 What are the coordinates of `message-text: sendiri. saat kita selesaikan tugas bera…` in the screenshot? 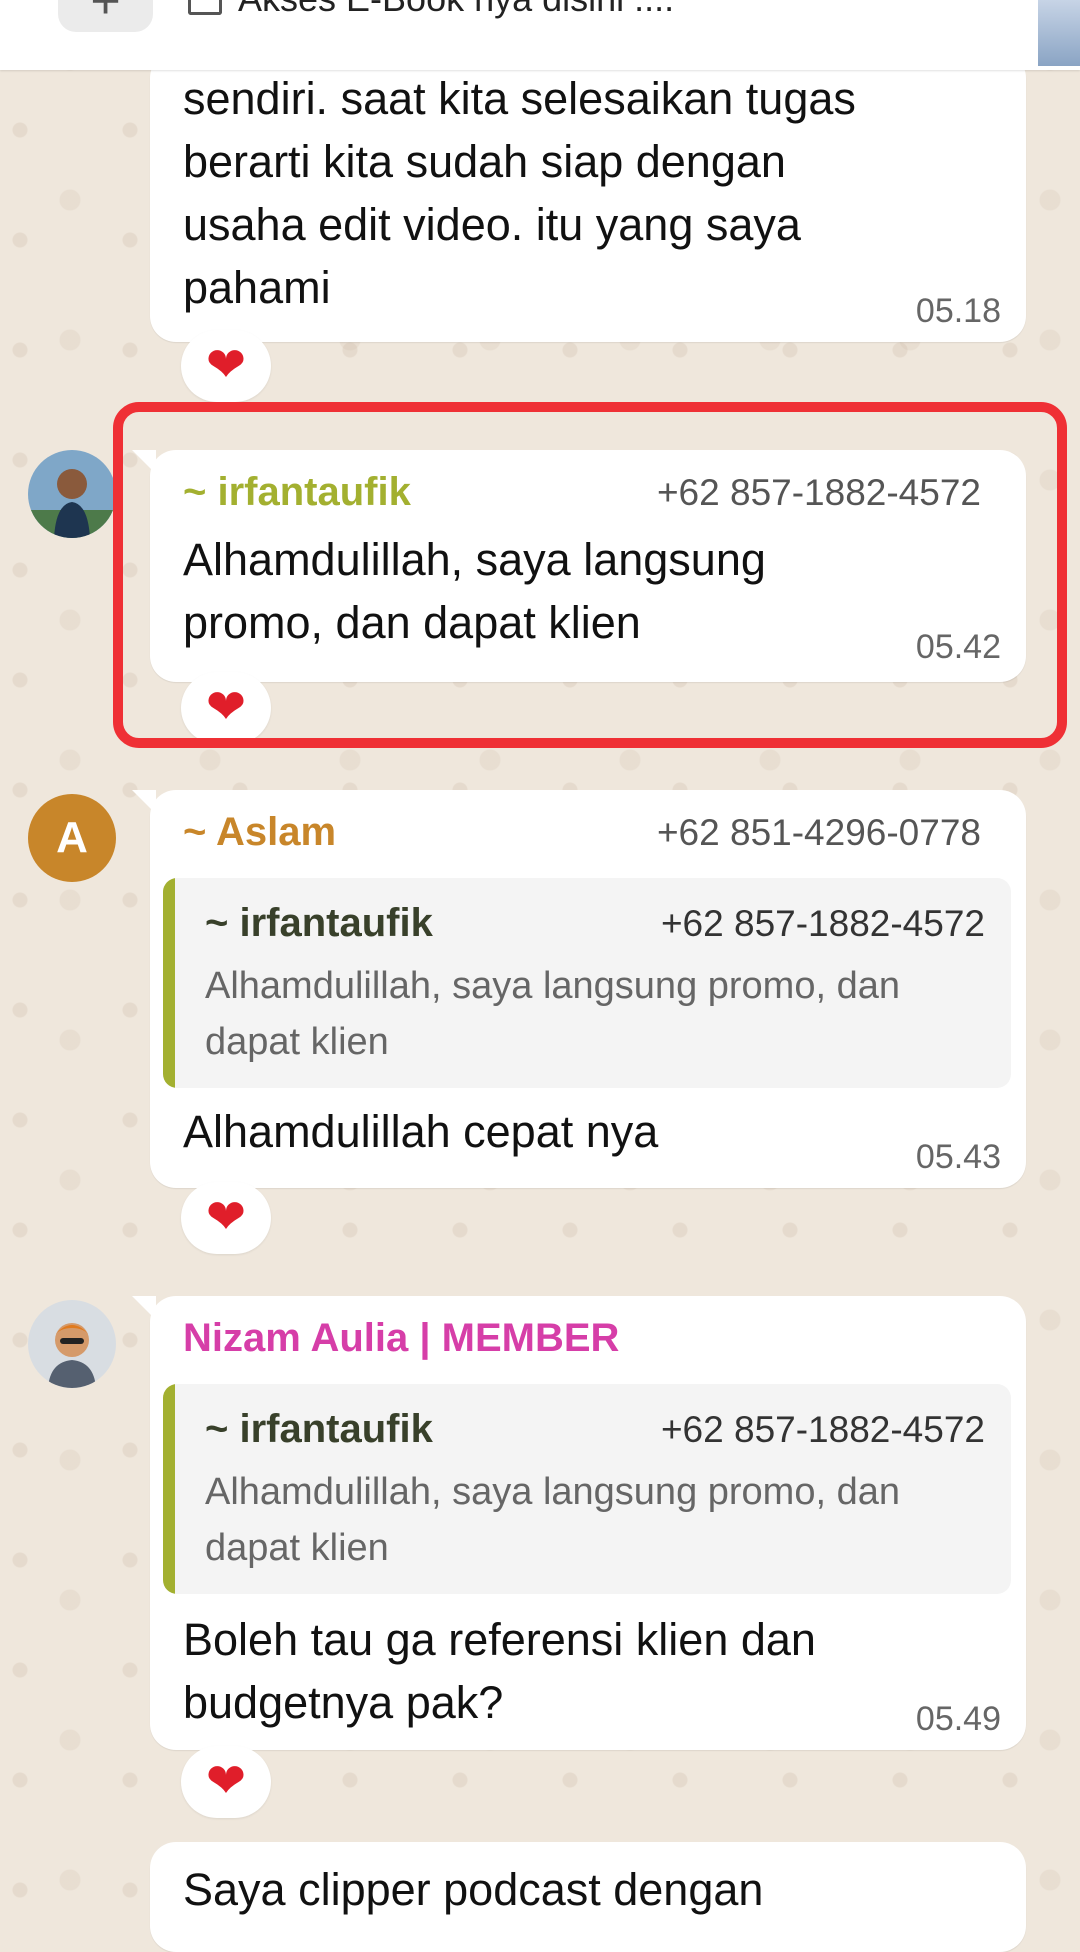 It's located at (519, 193).